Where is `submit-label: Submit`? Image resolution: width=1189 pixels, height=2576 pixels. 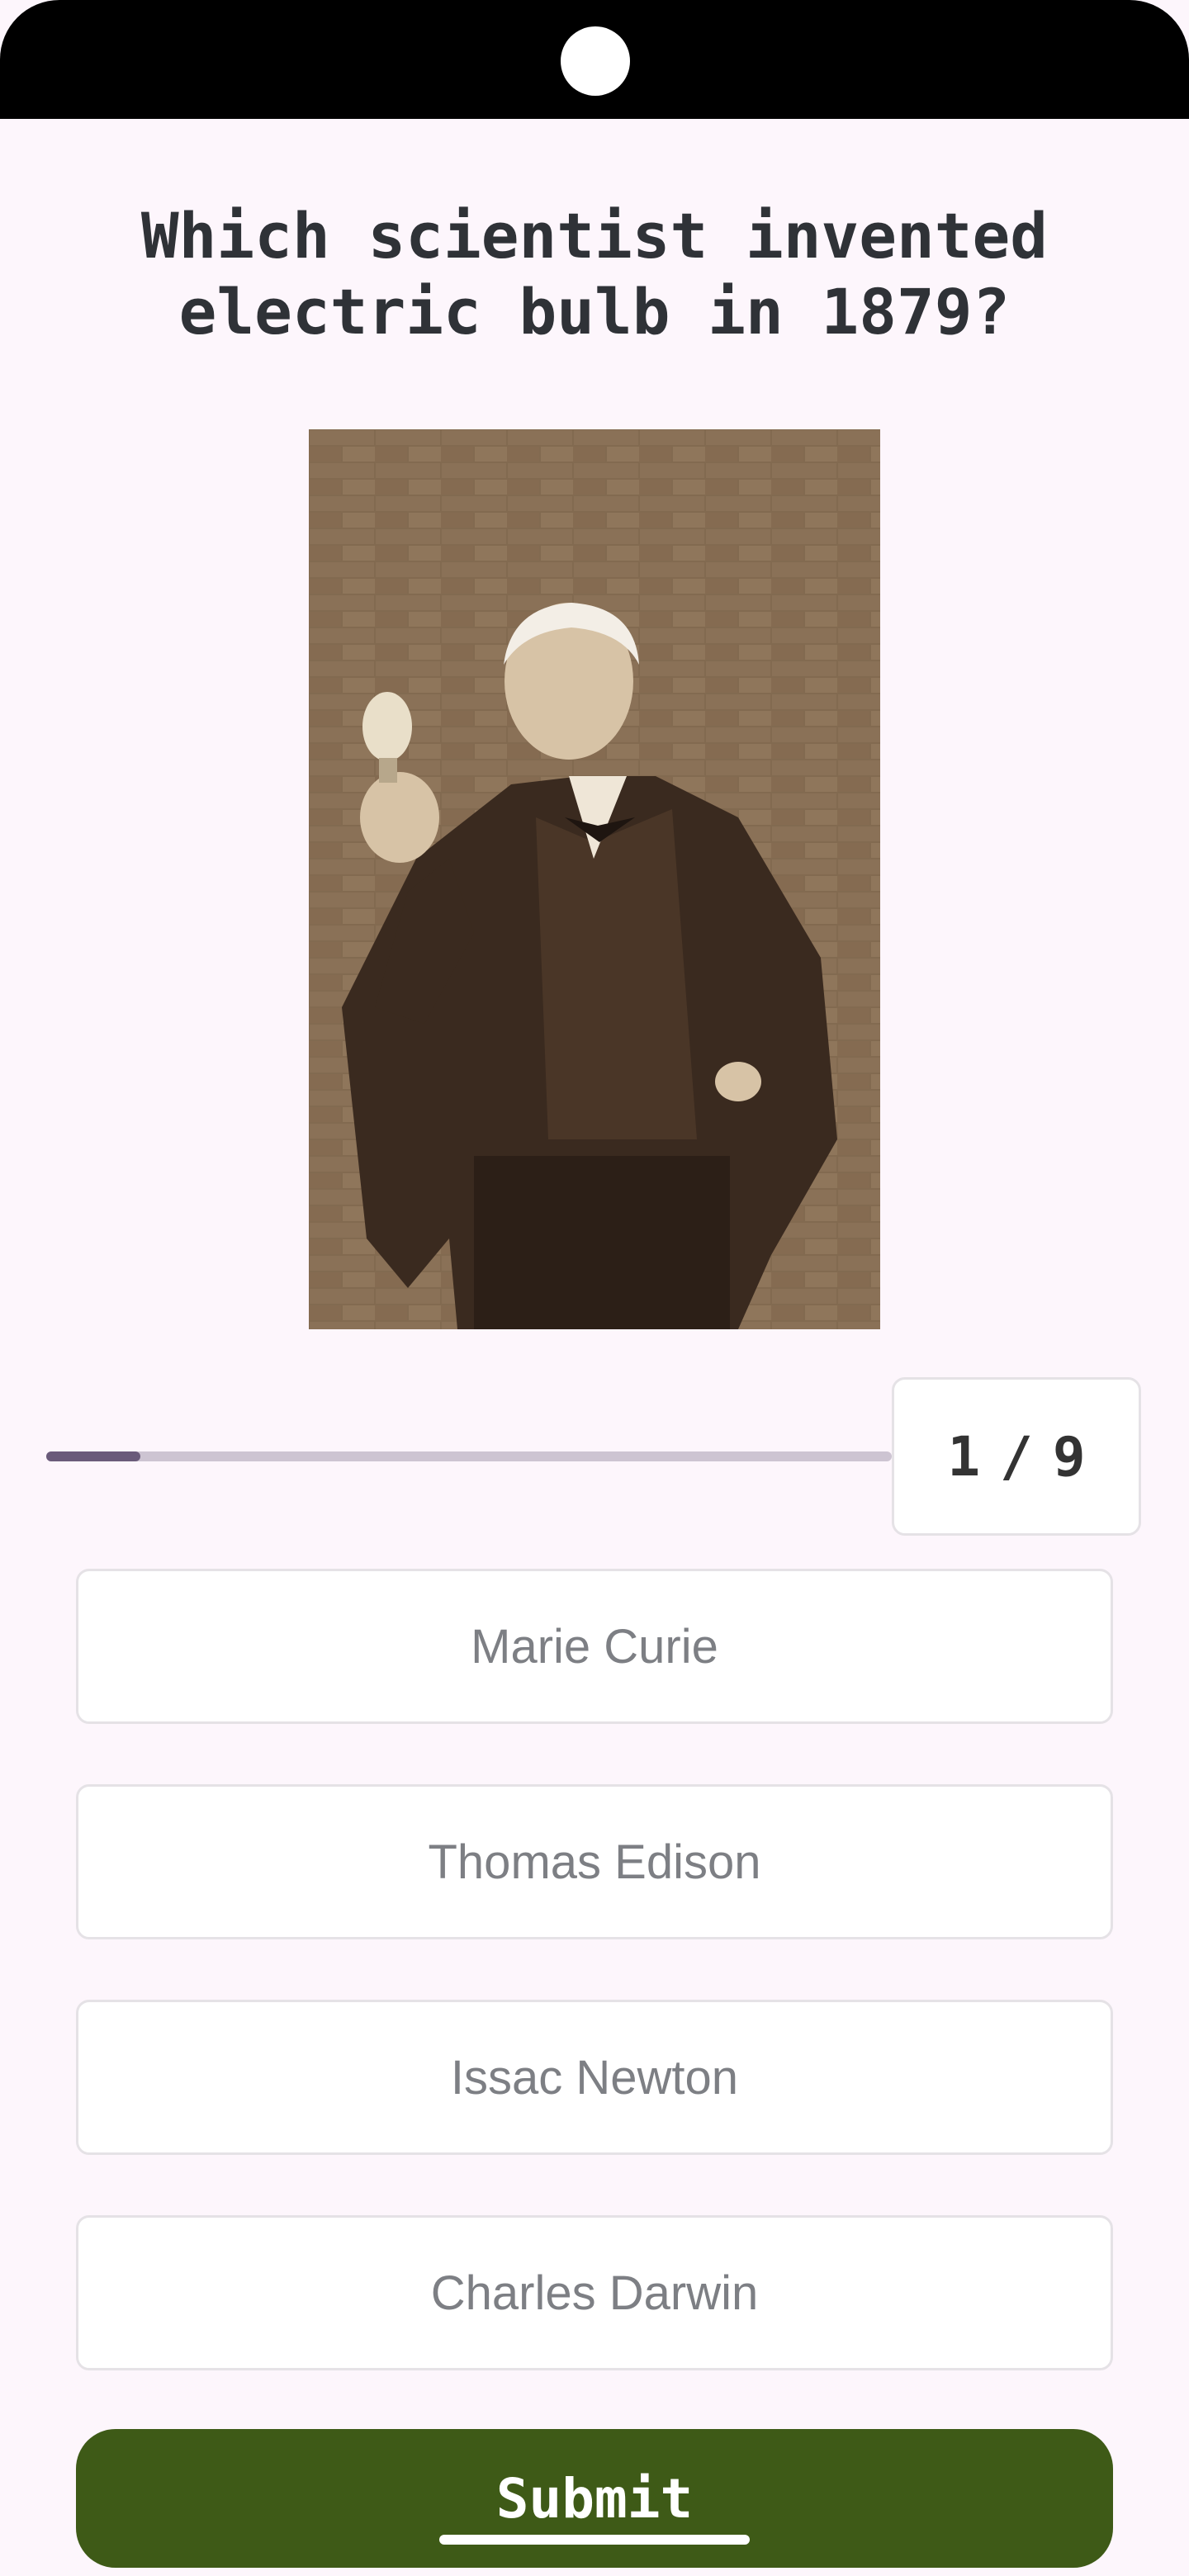 submit-label: Submit is located at coordinates (594, 2498).